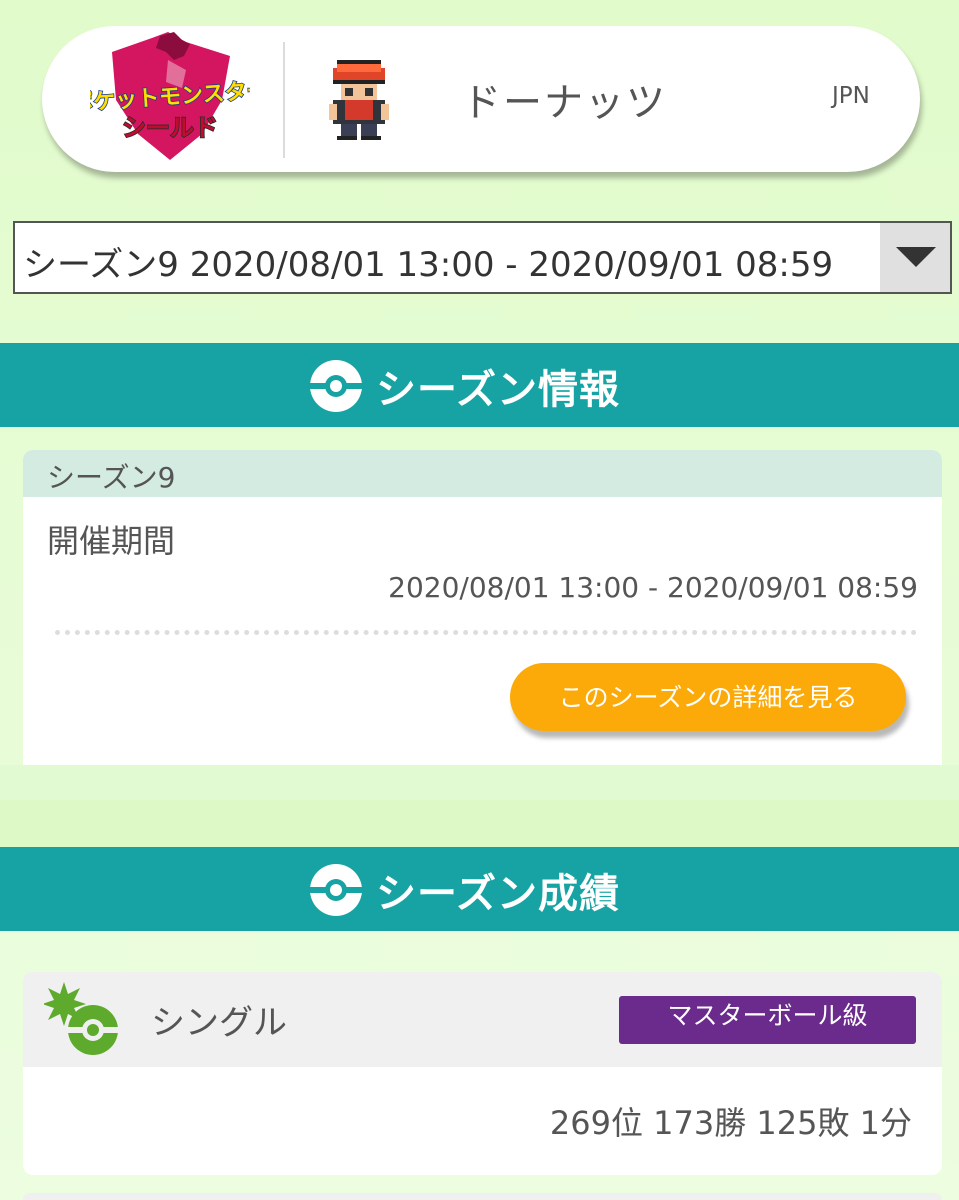 The image size is (959, 1200). Describe the element at coordinates (486, 632) in the screenshot. I see `dotted-divider` at that location.